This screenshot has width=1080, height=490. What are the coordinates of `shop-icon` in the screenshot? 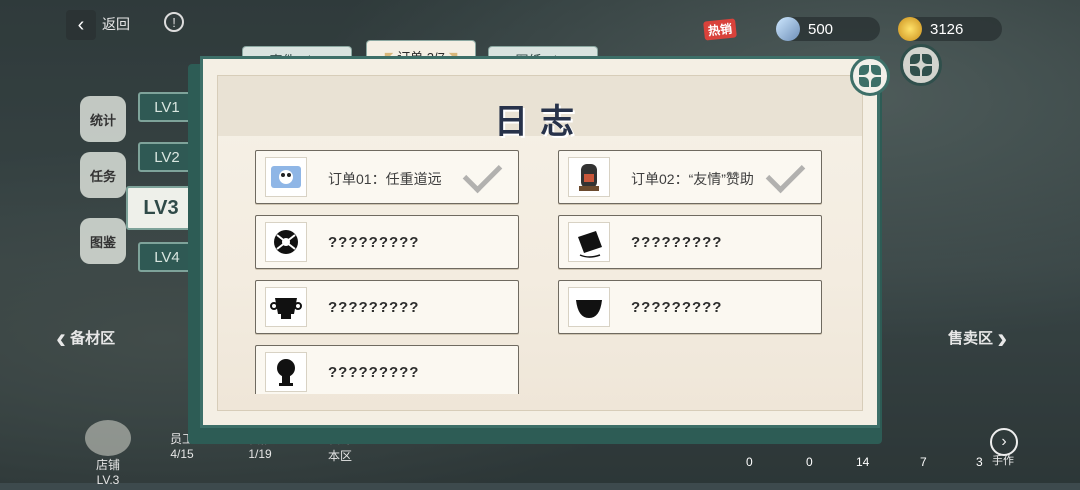 It's located at (108, 438).